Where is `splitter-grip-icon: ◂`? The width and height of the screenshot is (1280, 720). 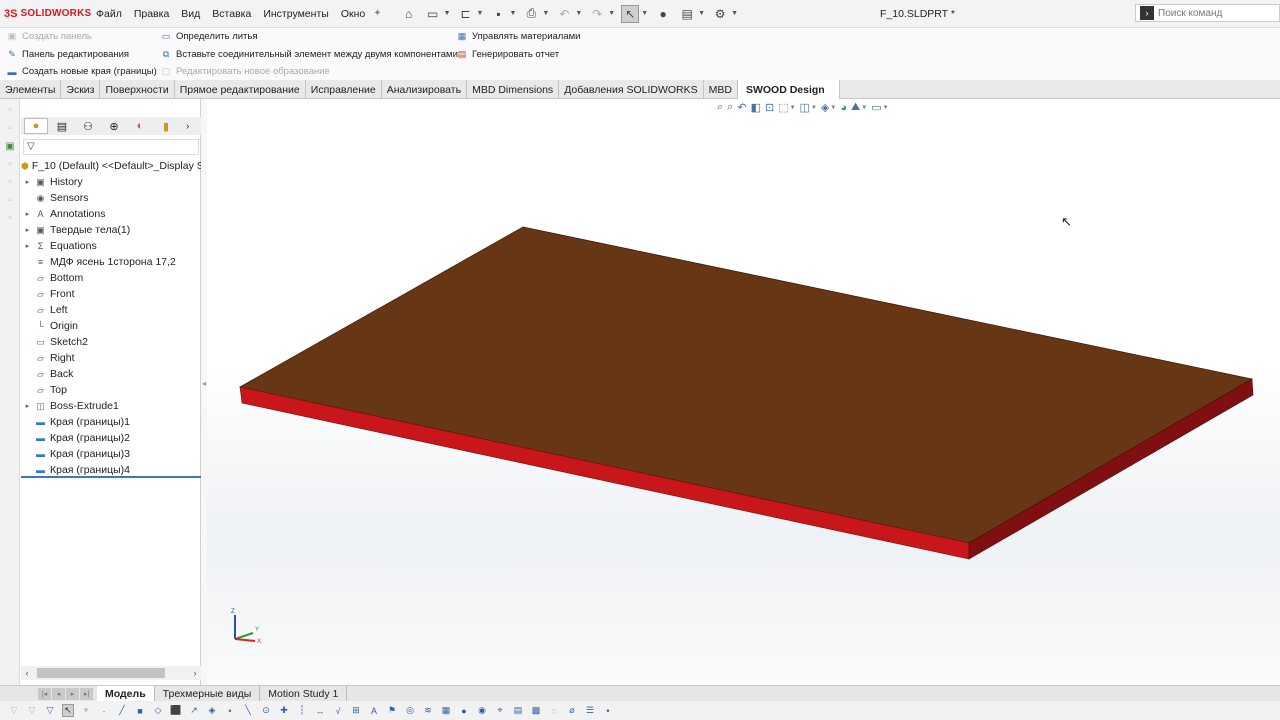 splitter-grip-icon: ◂ is located at coordinates (204, 383).